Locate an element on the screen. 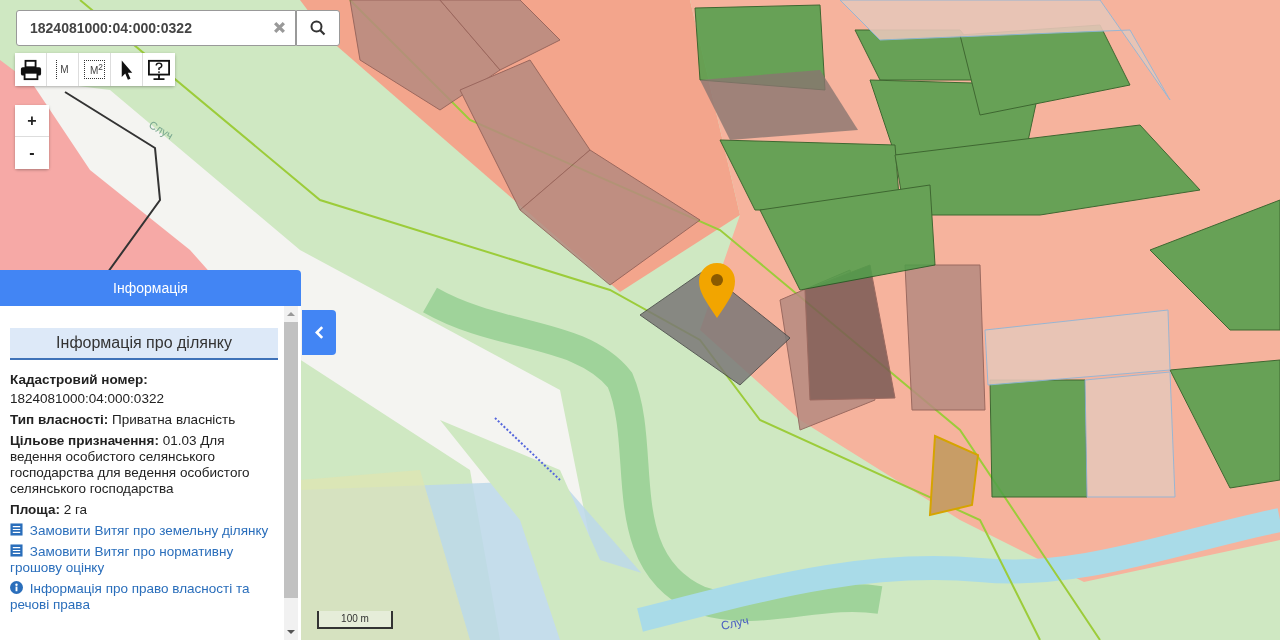 This screenshot has height=640, width=1280. search-icon is located at coordinates (318, 28).